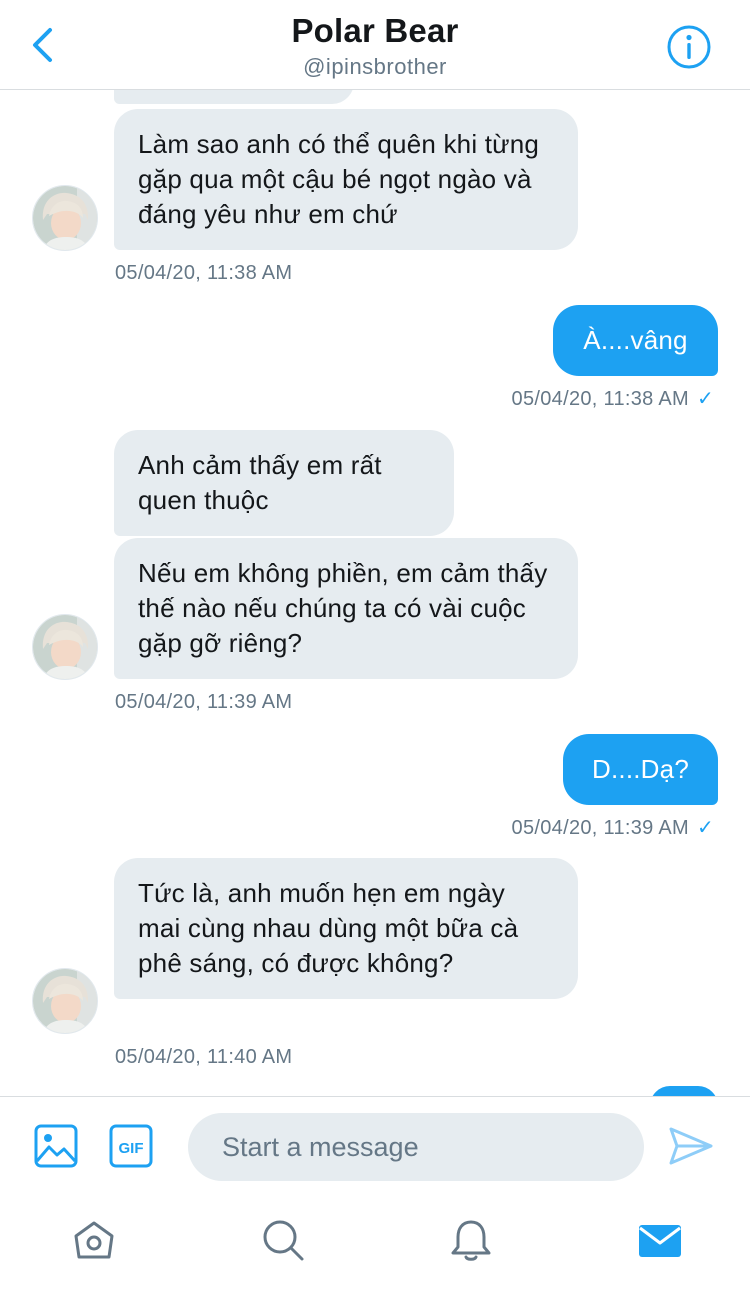 The width and height of the screenshot is (750, 1295). I want to click on tab-messages, so click(660, 1240).